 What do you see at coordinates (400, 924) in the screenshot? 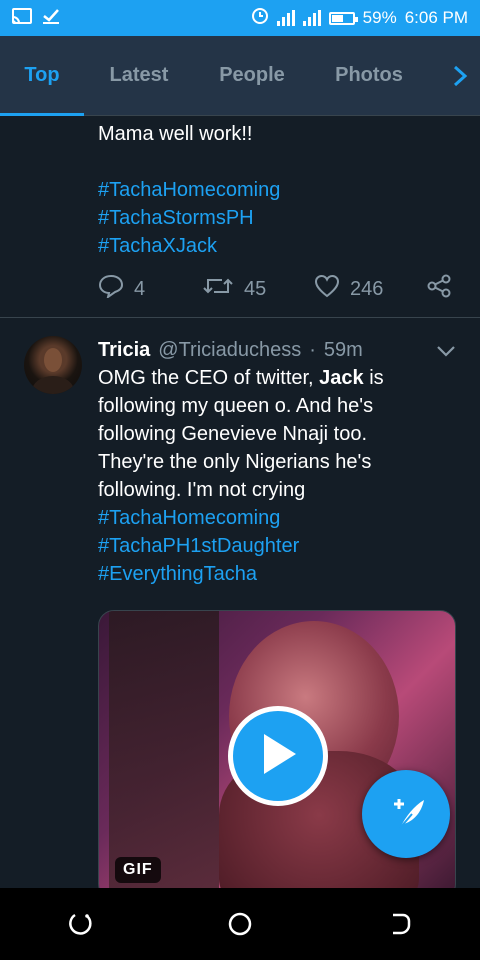
I see `back-button` at bounding box center [400, 924].